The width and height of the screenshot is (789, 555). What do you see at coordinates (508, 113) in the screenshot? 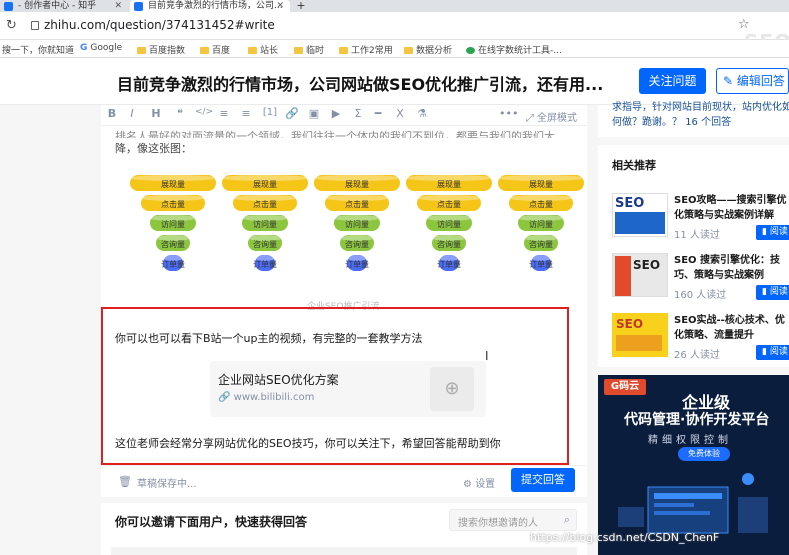
I see `more-icon: •••` at bounding box center [508, 113].